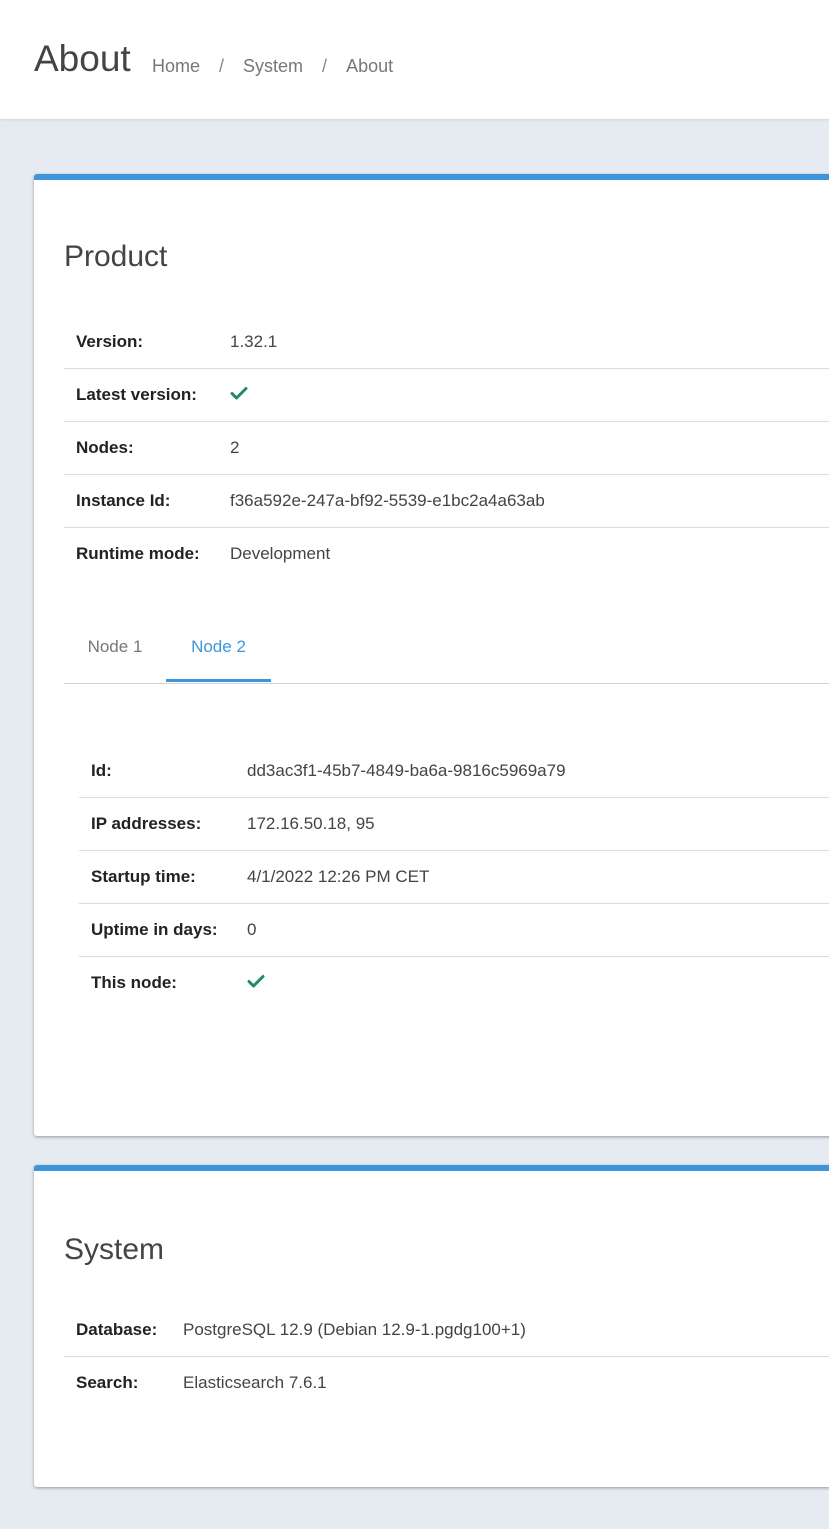 The image size is (829, 1529). What do you see at coordinates (147, 553) in the screenshot?
I see `runtime-mode-label: Runtime mode:` at bounding box center [147, 553].